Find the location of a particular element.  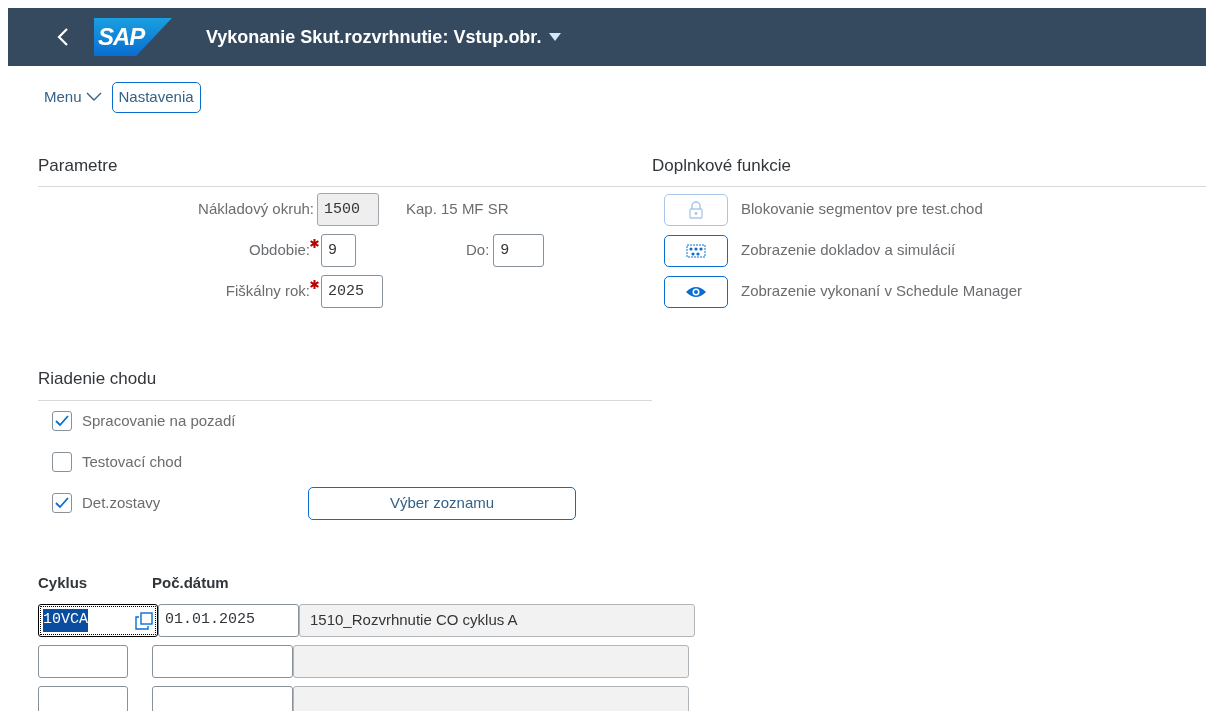

description-text: Kap. 15 MF SR is located at coordinates (457, 209).